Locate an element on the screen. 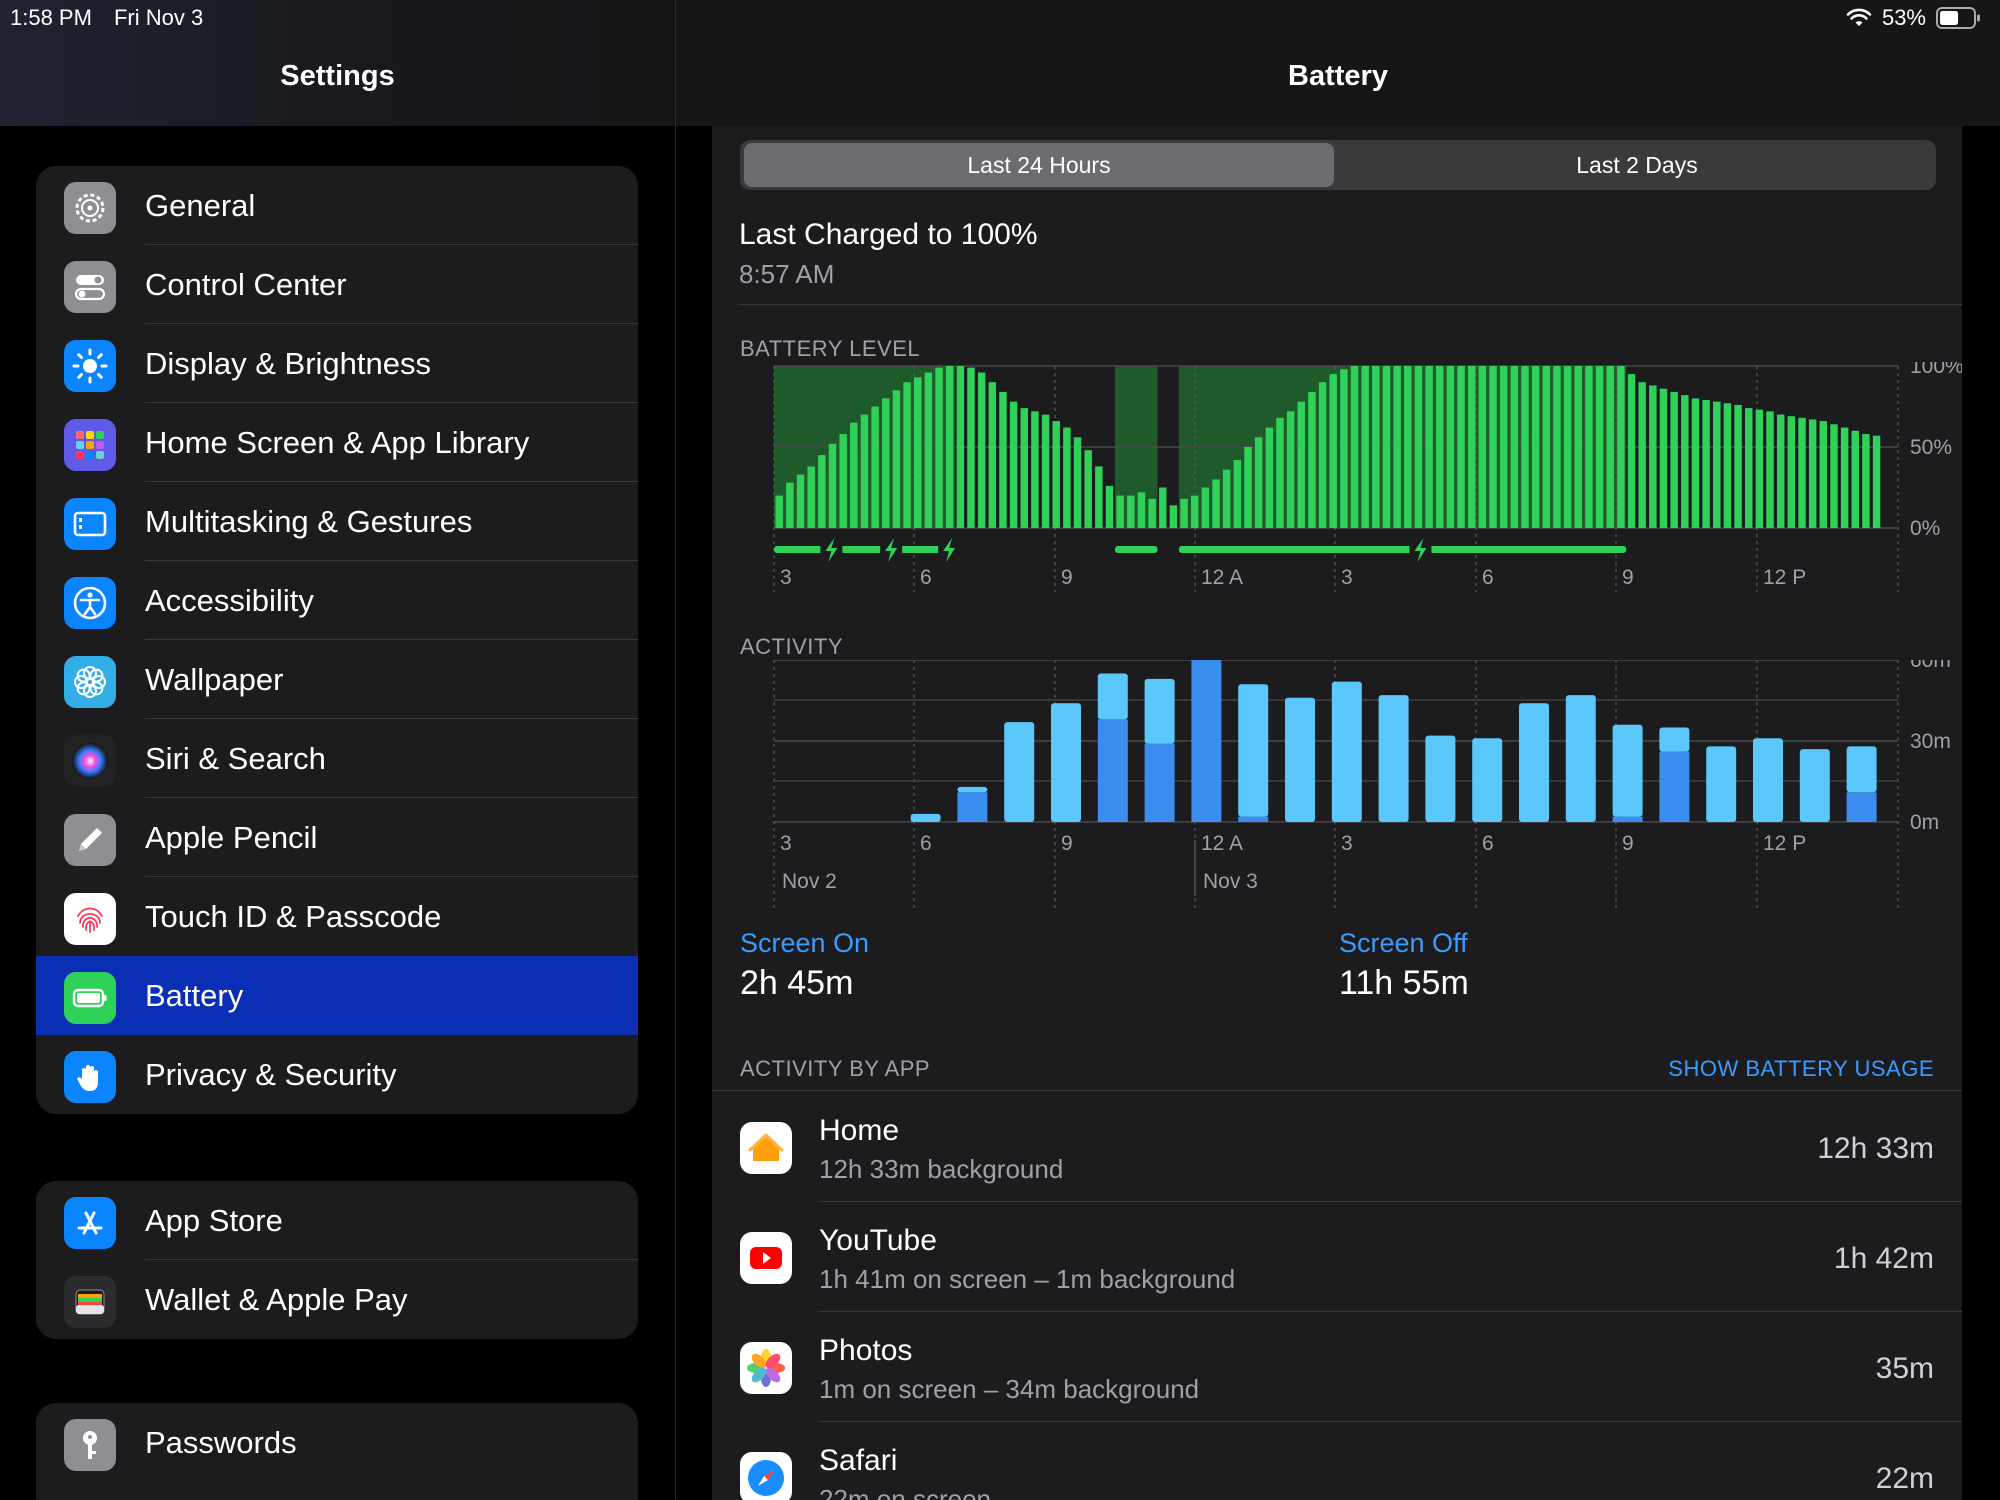 This screenshot has height=1500, width=2000. photos-app-icon is located at coordinates (766, 1368).